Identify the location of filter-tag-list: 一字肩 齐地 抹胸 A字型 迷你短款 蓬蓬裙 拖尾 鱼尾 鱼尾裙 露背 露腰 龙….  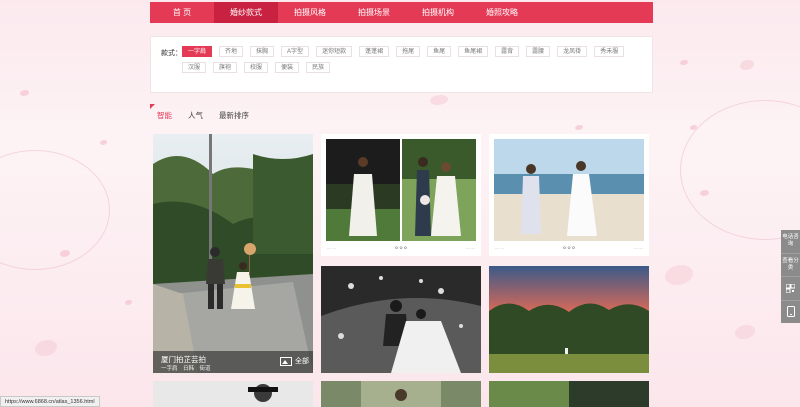
(412, 59).